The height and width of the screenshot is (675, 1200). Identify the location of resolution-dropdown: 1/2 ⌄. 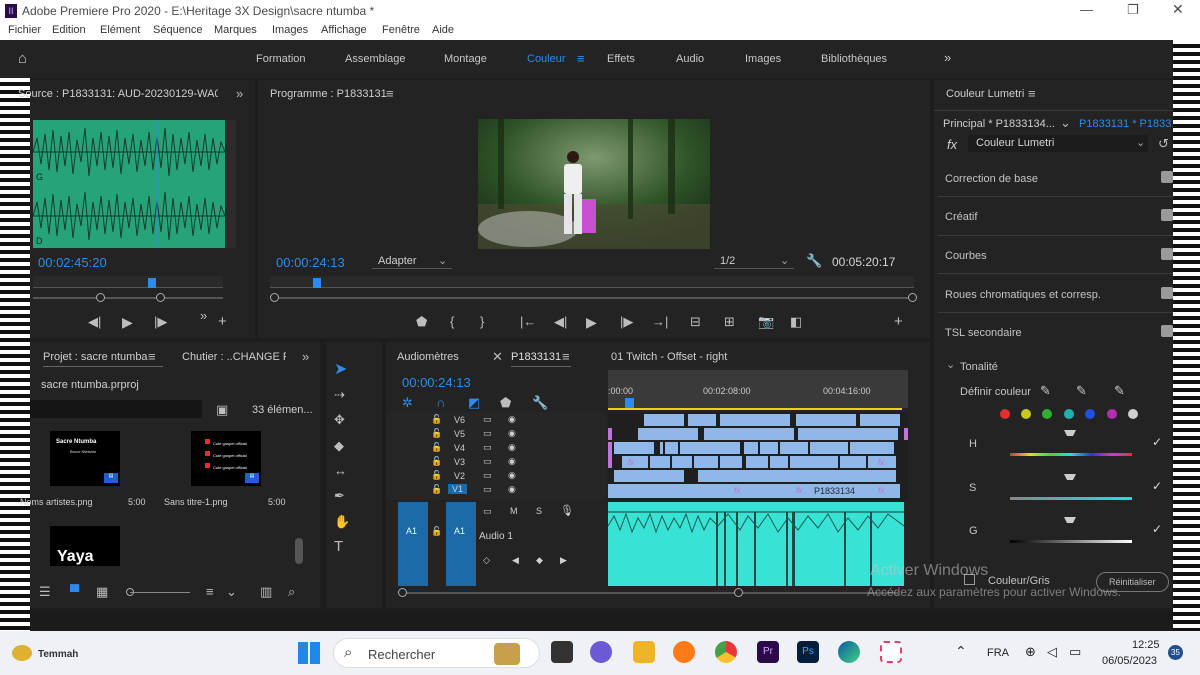
(754, 261).